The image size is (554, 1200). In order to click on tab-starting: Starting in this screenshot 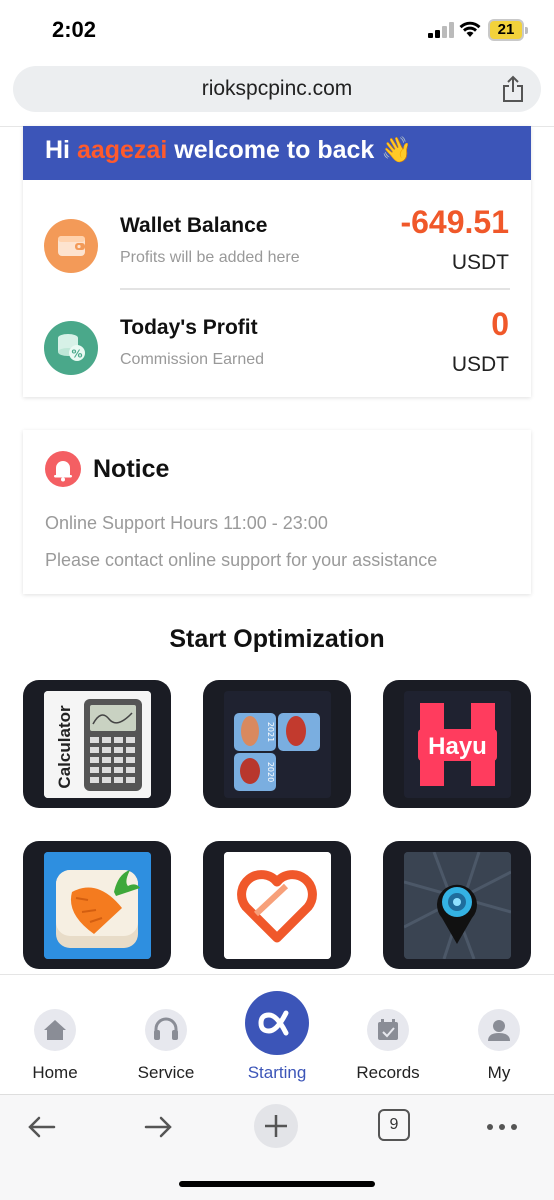, I will do `click(277, 1046)`.